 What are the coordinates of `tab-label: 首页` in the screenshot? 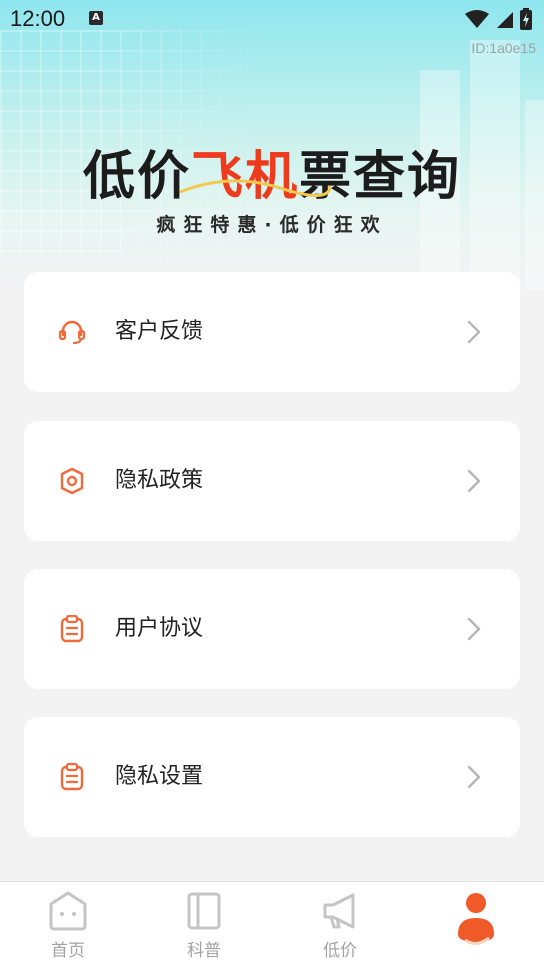 It's located at (68, 951).